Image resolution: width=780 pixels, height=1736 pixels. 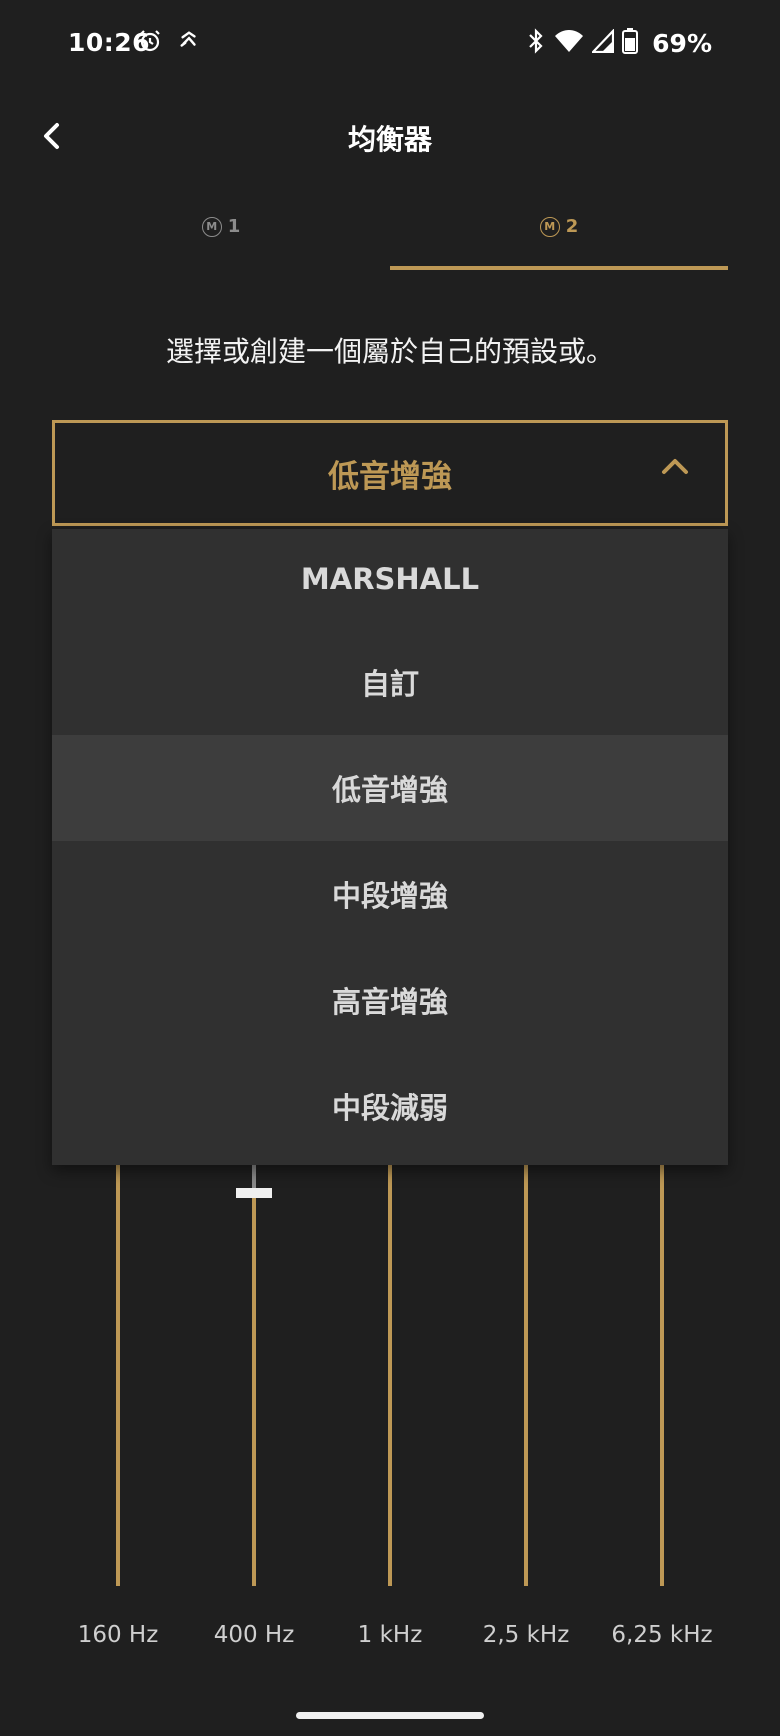 What do you see at coordinates (662, 1373) in the screenshot?
I see `eq-slider-6-25khz` at bounding box center [662, 1373].